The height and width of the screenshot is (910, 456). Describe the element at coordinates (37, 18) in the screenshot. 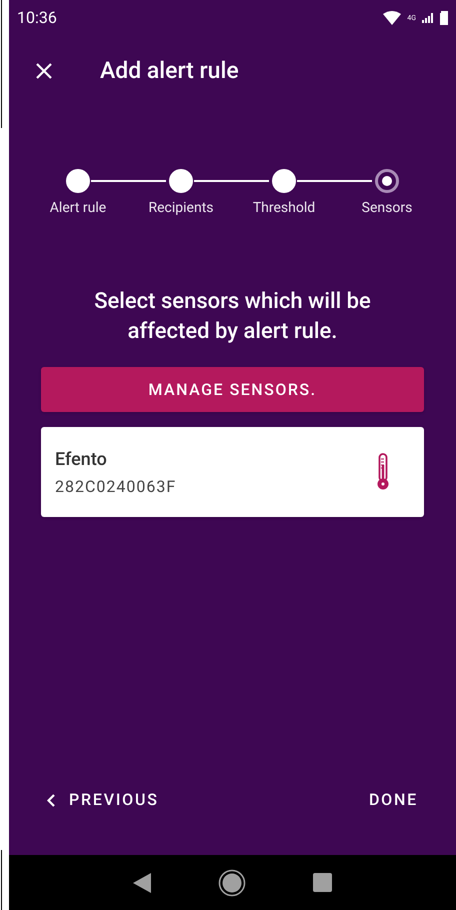

I see `status-time: 10:36` at that location.